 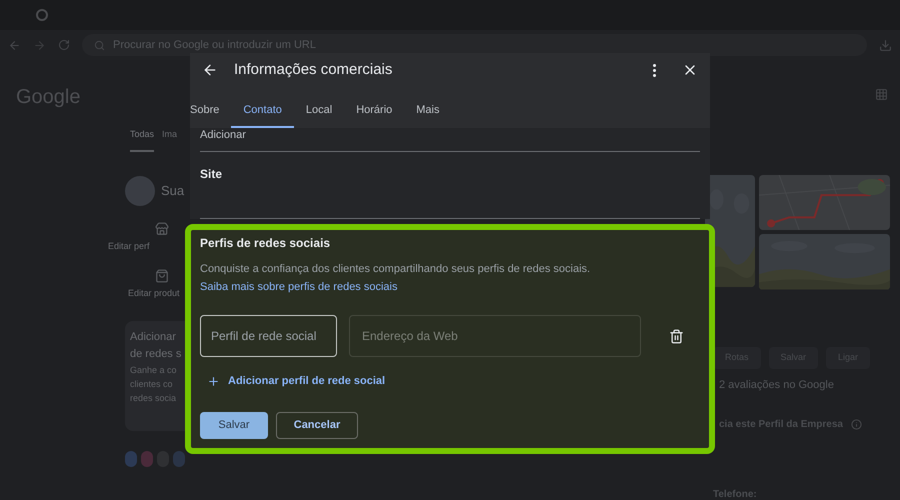 I want to click on cancel-button: Cancelar, so click(x=317, y=425).